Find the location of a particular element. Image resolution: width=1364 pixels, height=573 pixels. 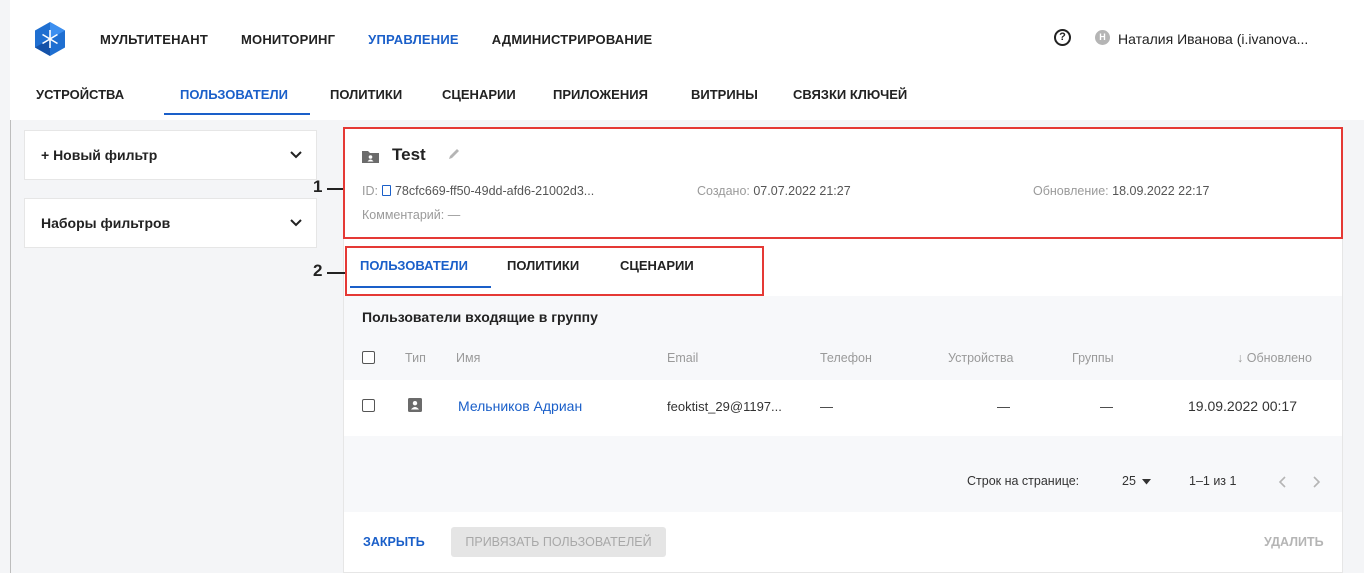

new-filter-dropdown: + Новый фильтр is located at coordinates (170, 155).